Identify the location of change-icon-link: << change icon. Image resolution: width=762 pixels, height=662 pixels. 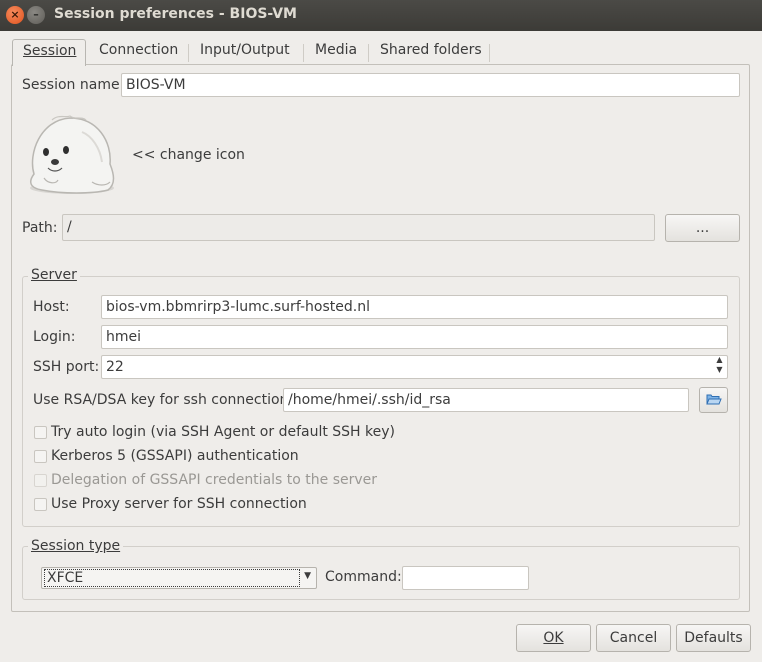
(188, 155).